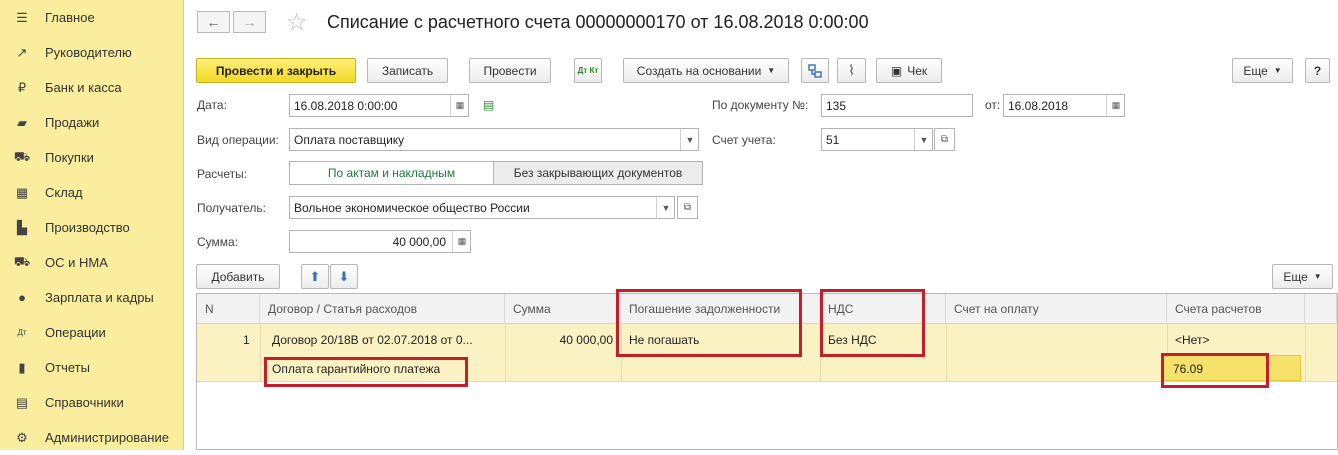 Image resolution: width=1338 pixels, height=455 pixels. What do you see at coordinates (64, 192) in the screenshot?
I see `sidebar-item-label: Склад` at bounding box center [64, 192].